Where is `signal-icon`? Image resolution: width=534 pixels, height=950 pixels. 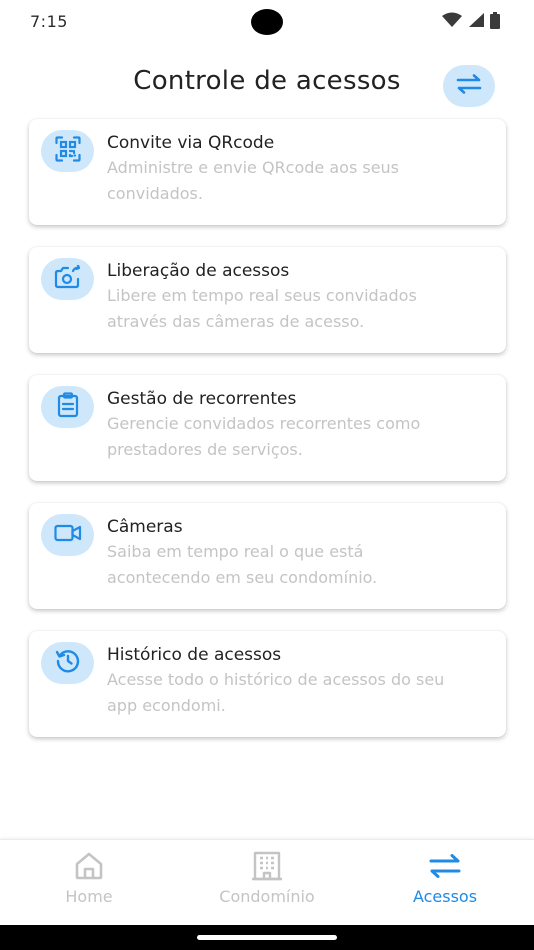
signal-icon is located at coordinates (476, 22).